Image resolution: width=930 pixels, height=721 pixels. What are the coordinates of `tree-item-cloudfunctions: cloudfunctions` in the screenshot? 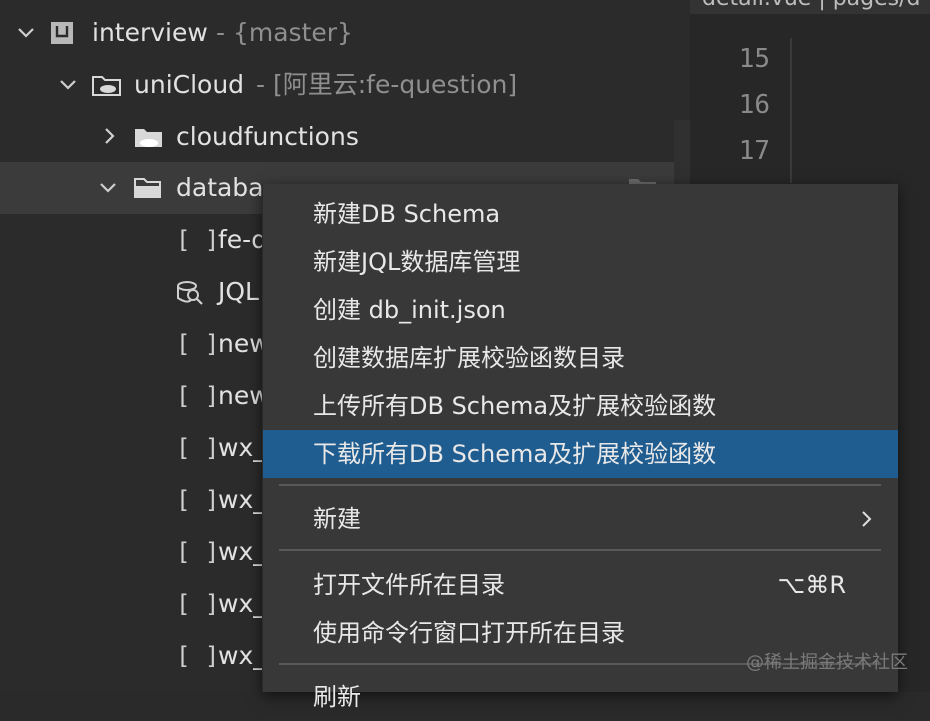 It's located at (337, 137).